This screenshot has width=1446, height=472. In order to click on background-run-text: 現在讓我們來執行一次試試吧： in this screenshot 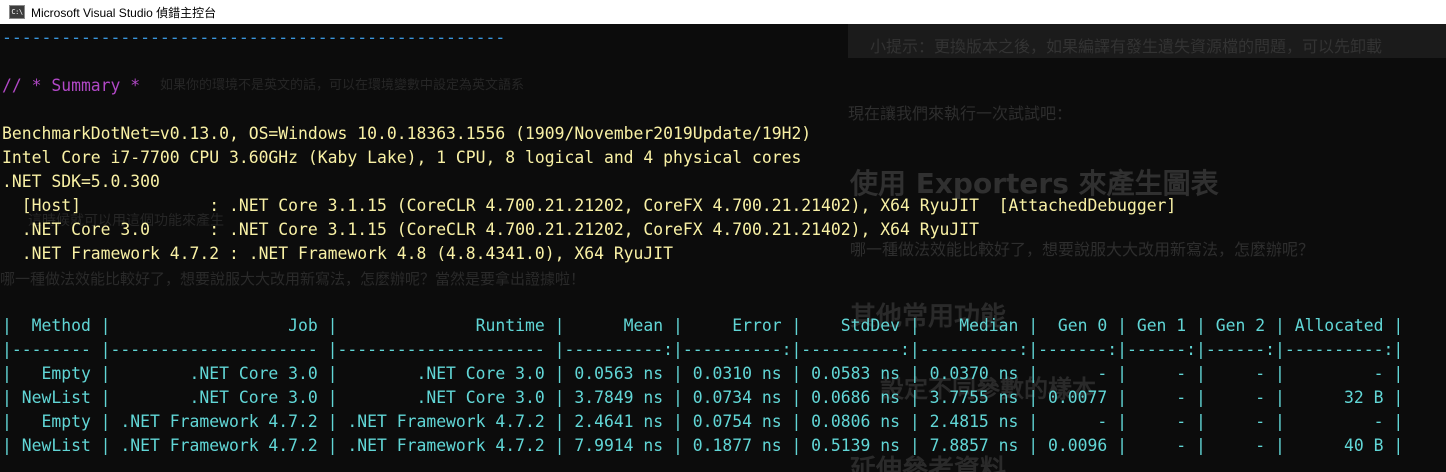, I will do `click(960, 113)`.